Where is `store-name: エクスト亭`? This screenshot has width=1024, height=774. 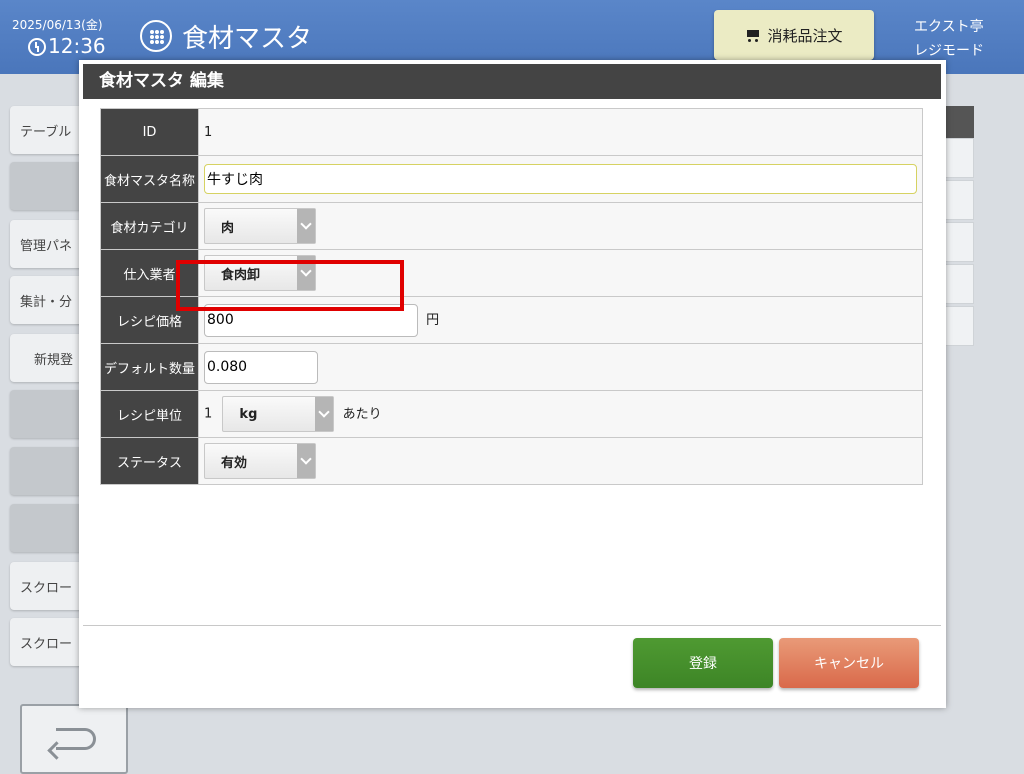
store-name: エクスト亭 is located at coordinates (949, 27).